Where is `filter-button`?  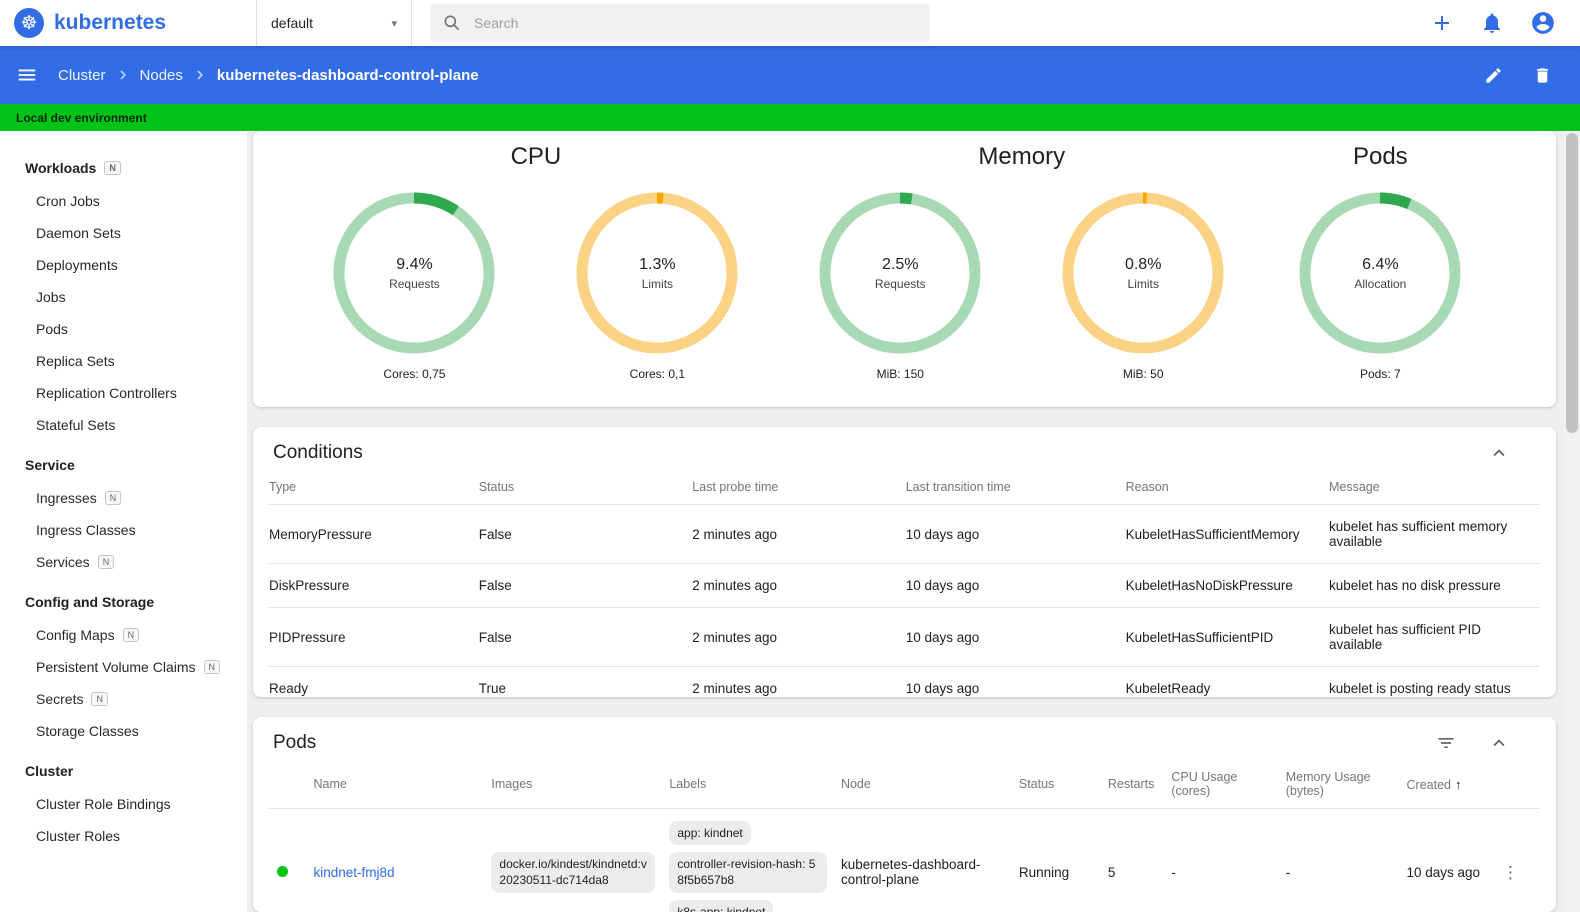 filter-button is located at coordinates (1446, 743).